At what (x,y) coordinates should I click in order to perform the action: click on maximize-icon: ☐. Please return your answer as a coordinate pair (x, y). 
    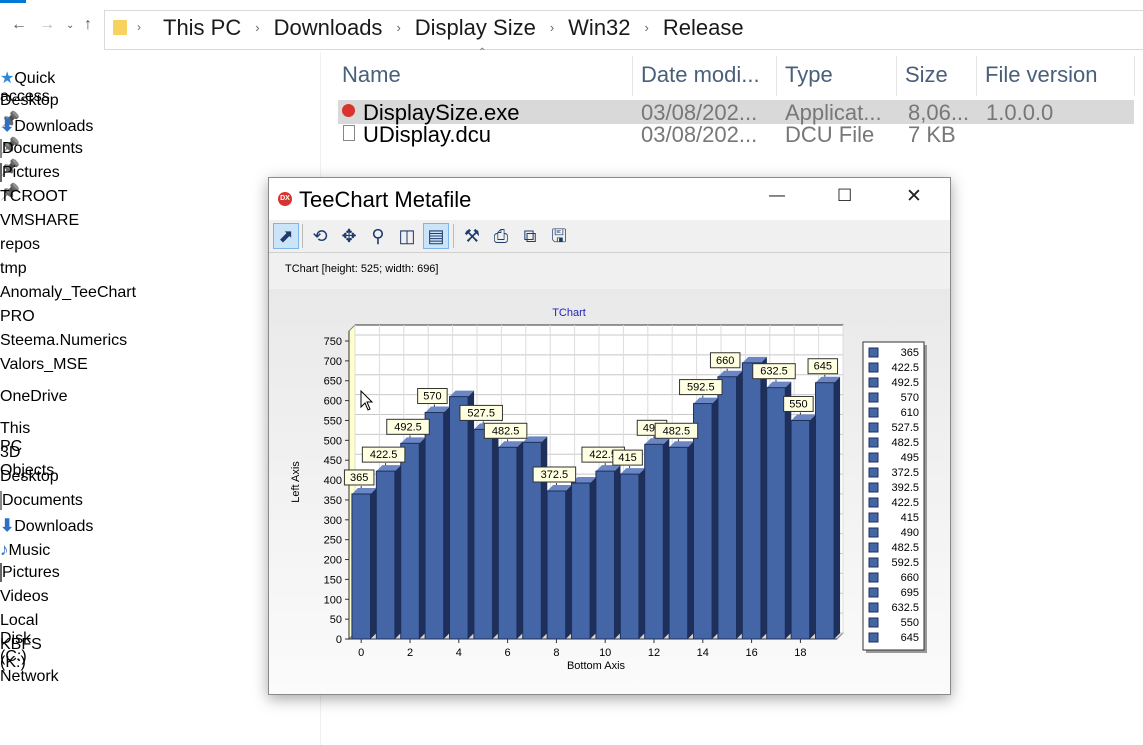
    Looking at the image, I should click on (844, 196).